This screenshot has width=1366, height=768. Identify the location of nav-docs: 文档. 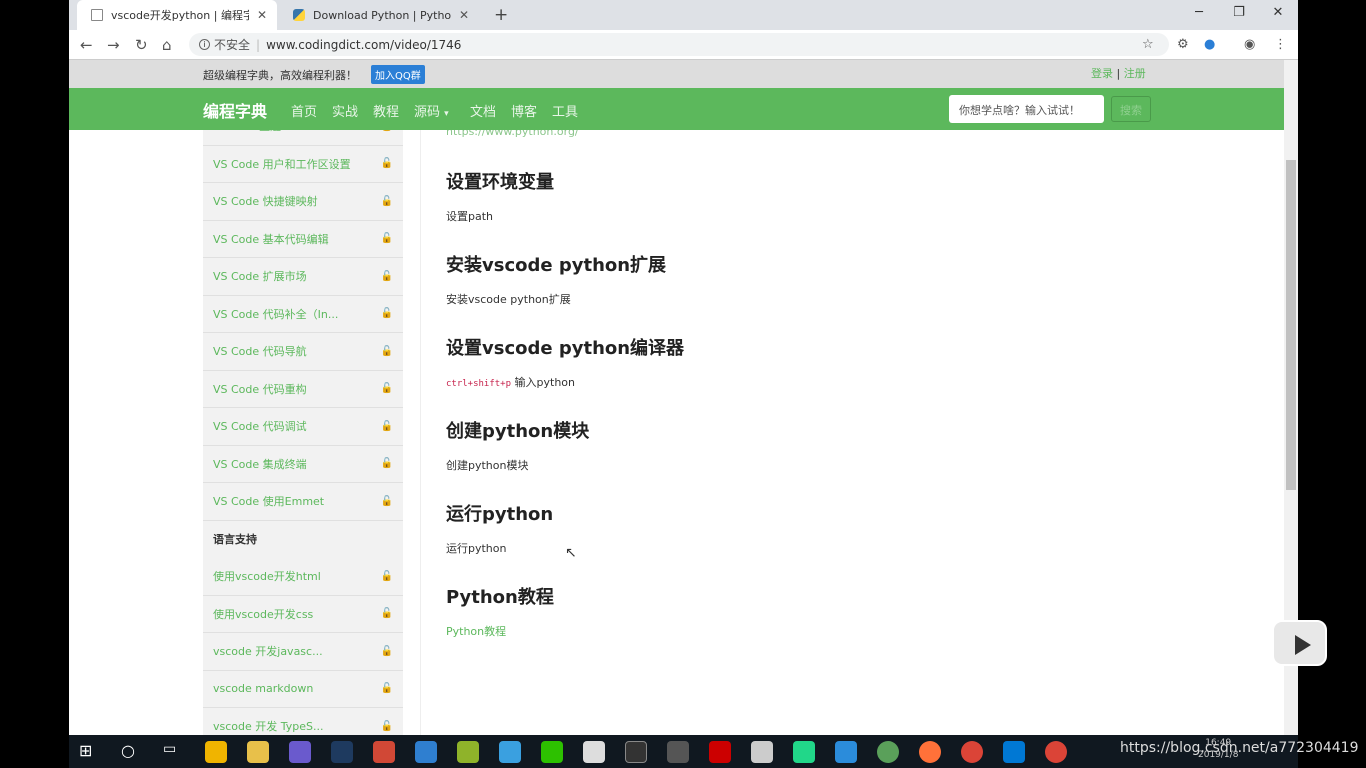
(483, 110).